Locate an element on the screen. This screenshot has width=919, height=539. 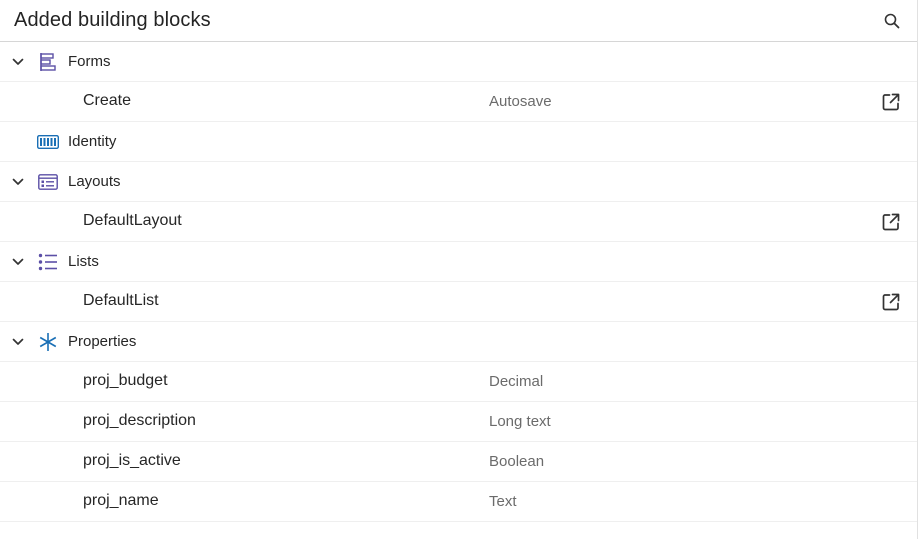
search-button is located at coordinates (892, 21).